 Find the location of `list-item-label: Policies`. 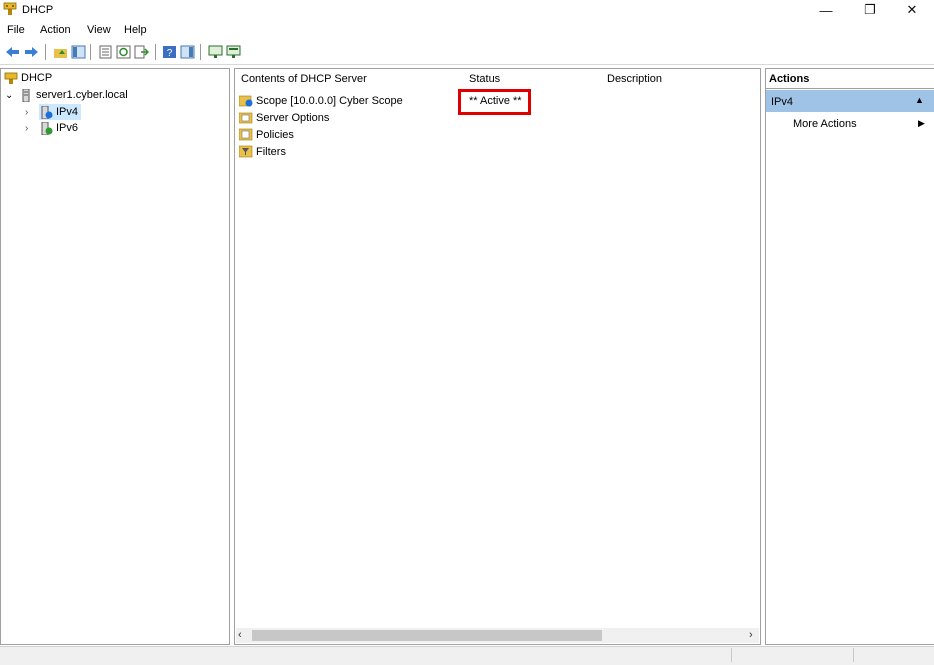

list-item-label: Policies is located at coordinates (275, 134).